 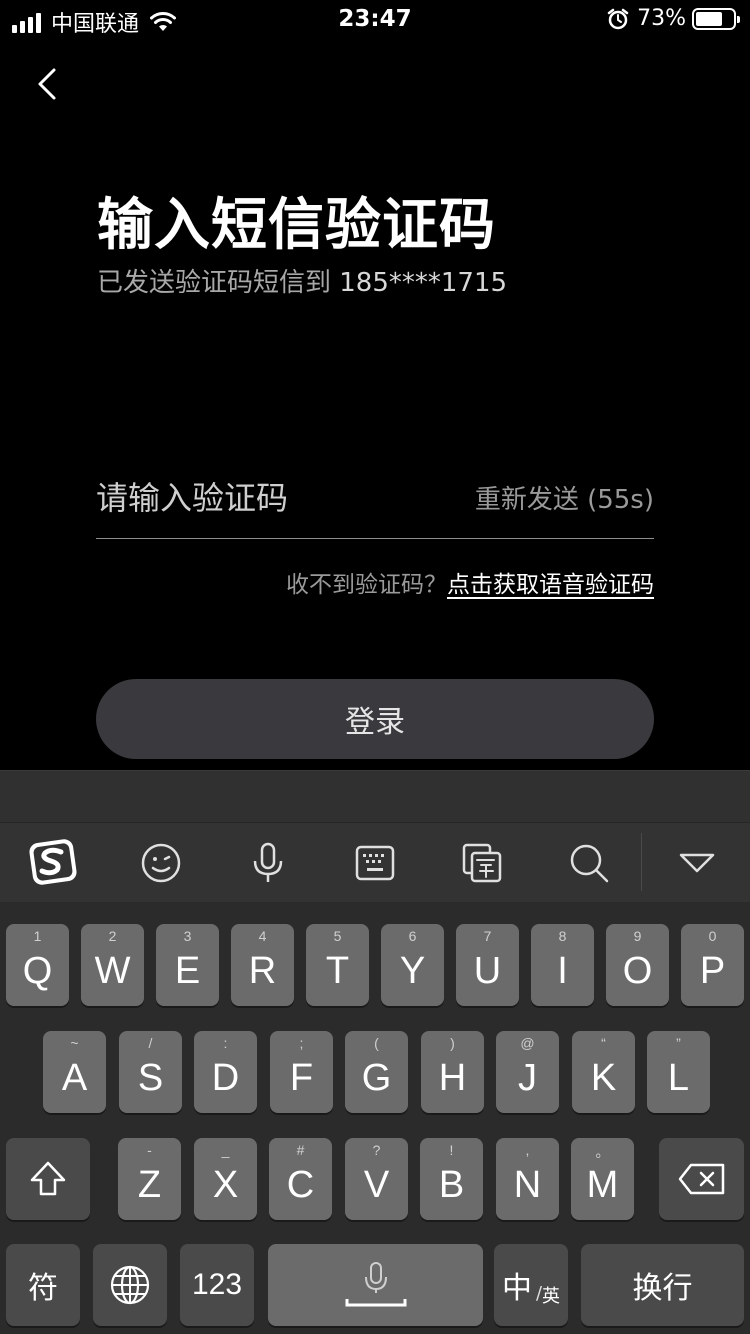 I want to click on sogou-logo-button, so click(x=54, y=863).